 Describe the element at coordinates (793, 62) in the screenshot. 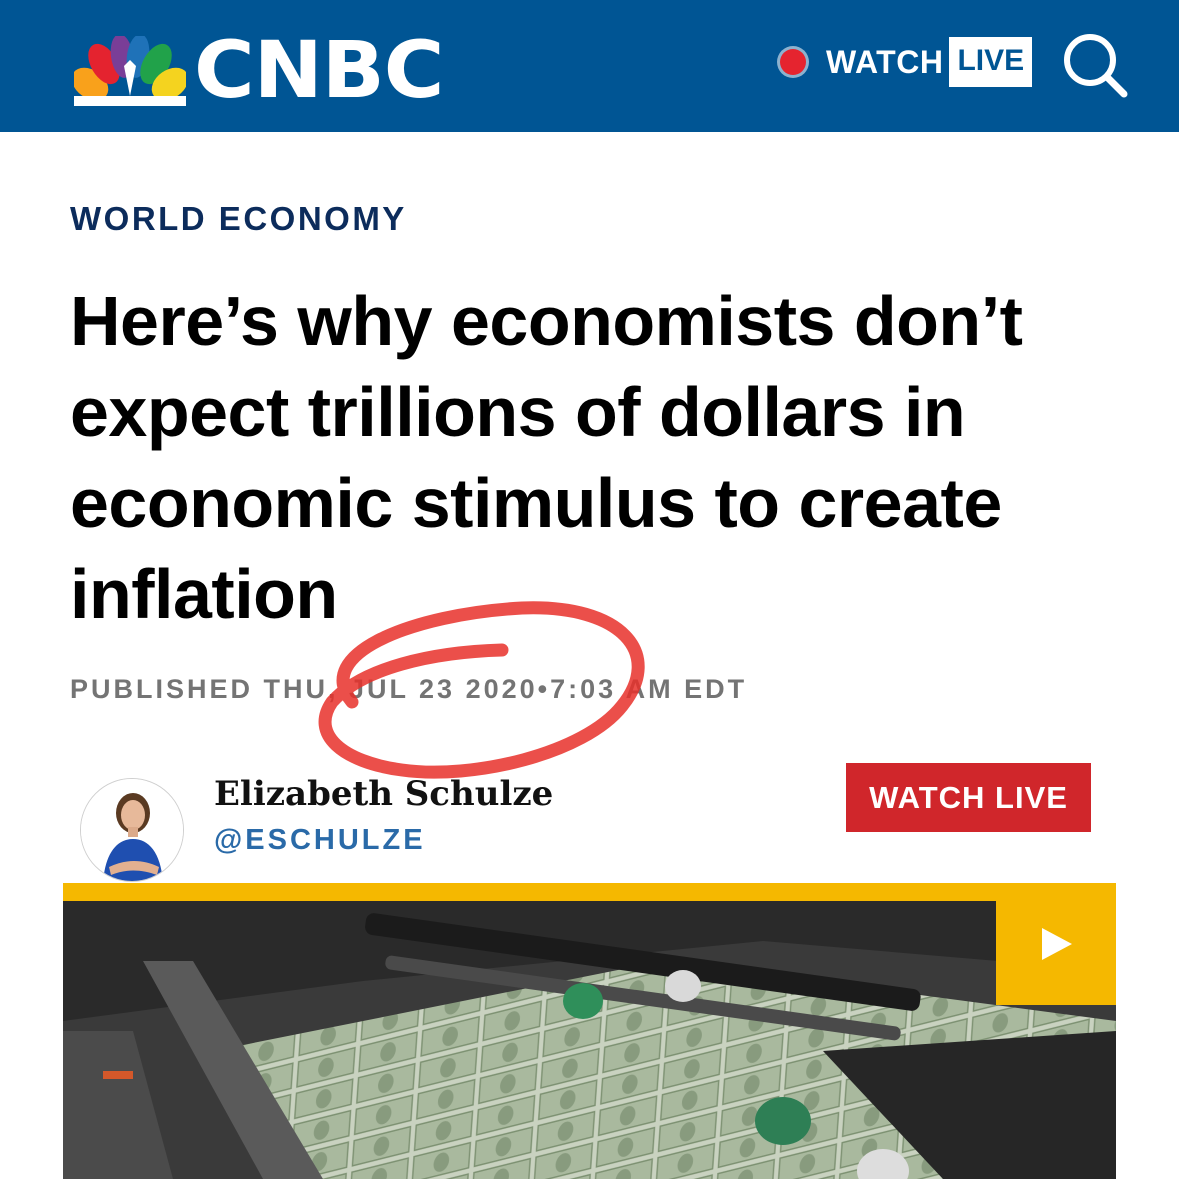

I see `live-dot-icon` at that location.